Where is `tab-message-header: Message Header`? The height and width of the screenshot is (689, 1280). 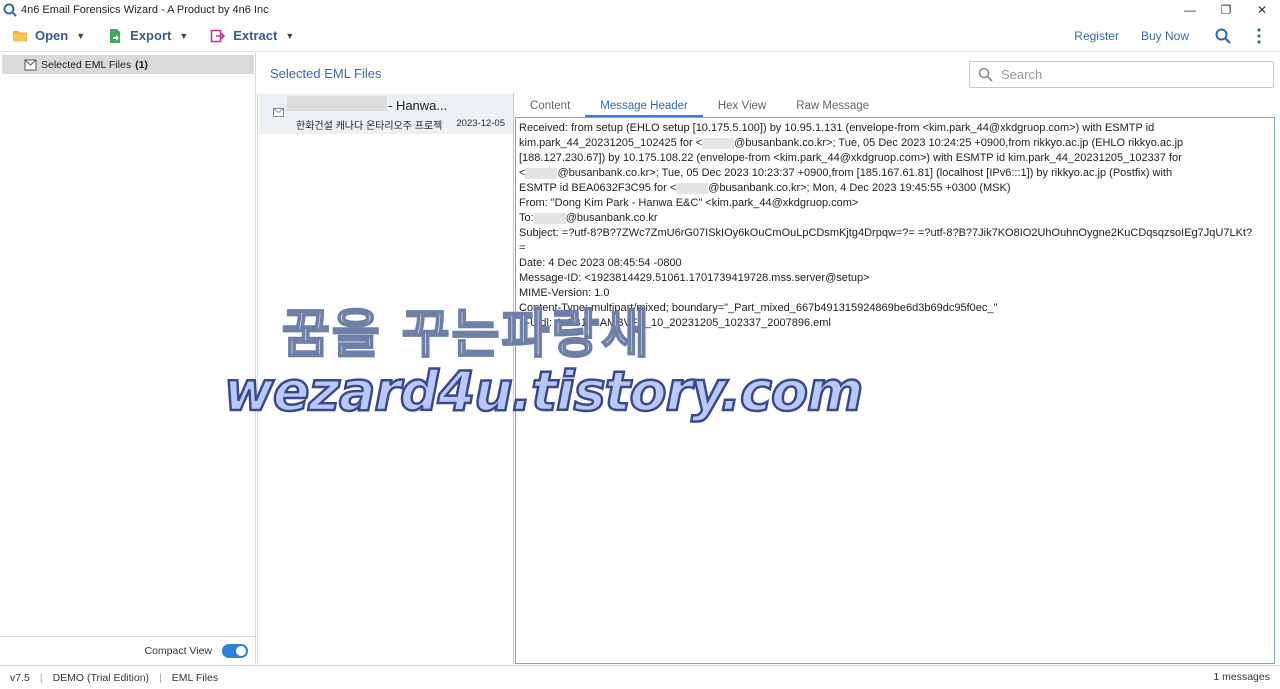 tab-message-header: Message Header is located at coordinates (644, 106).